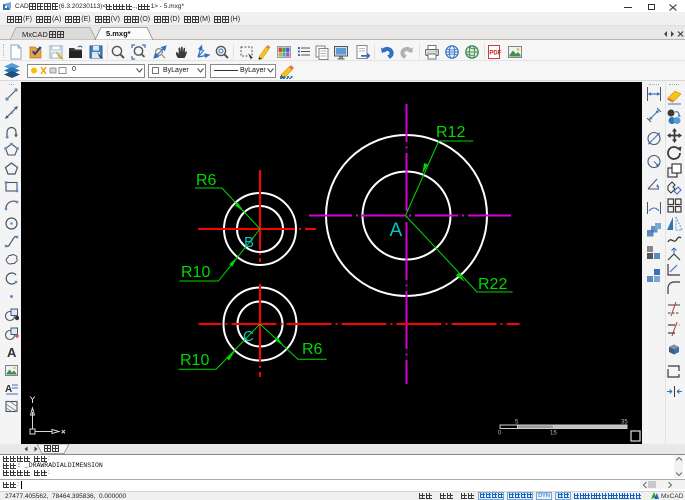 This screenshot has height=500, width=685. I want to click on svg-text: 15, so click(553, 434).